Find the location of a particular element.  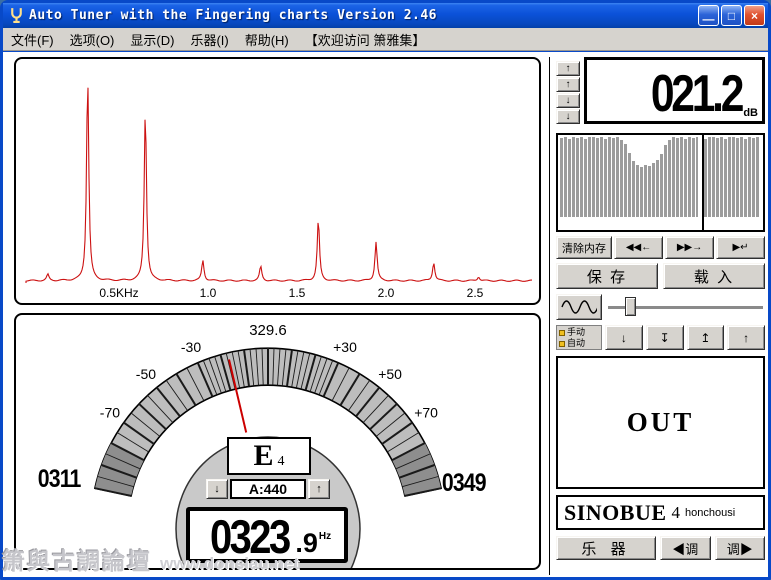

instrument-tuning: honchousi is located at coordinates (710, 512).